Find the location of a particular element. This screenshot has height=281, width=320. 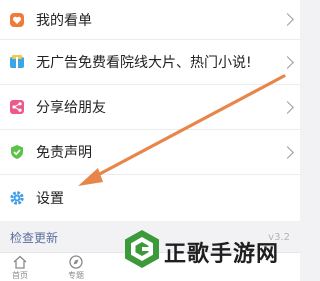

menu-item-label: 我的看单 is located at coordinates (64, 20).